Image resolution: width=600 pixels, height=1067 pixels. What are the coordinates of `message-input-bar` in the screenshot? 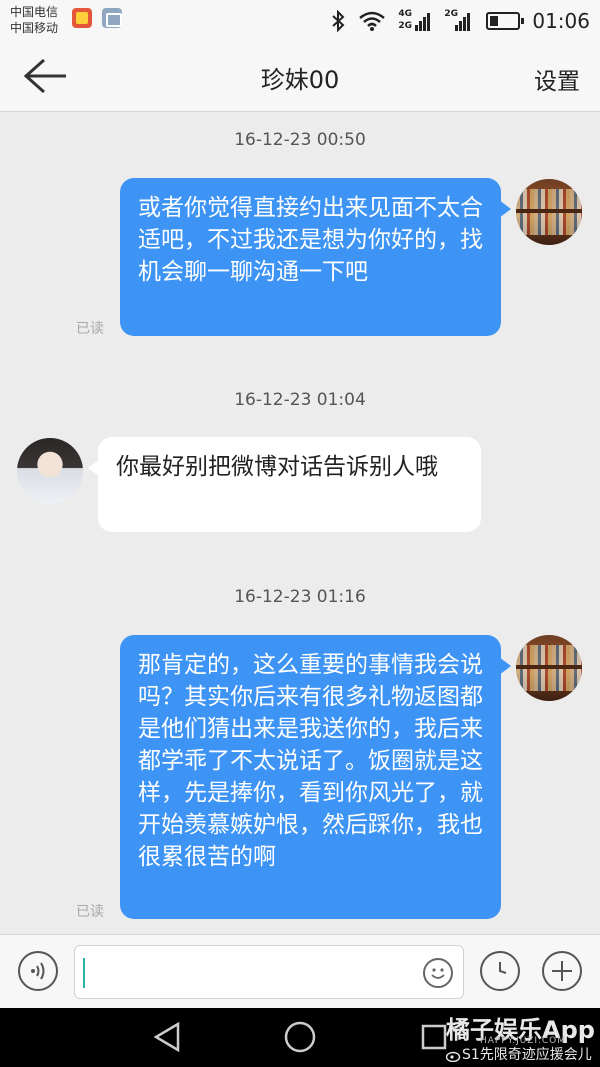 It's located at (300, 971).